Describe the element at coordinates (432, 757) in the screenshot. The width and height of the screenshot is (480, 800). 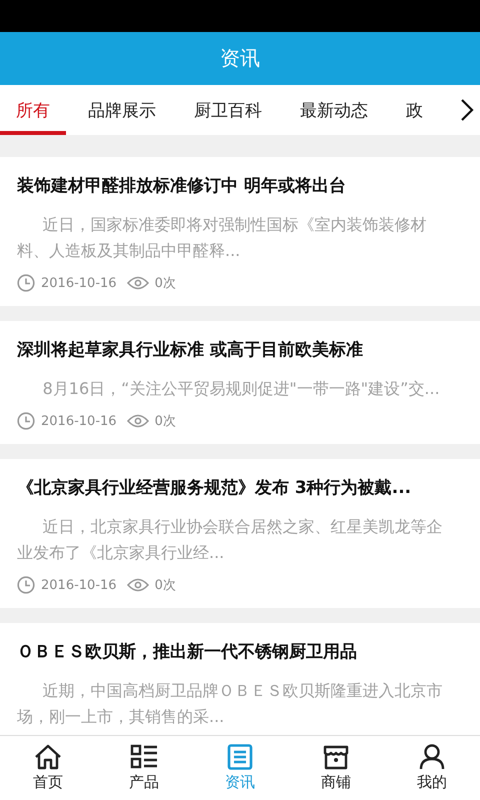
I see `person-icon` at that location.